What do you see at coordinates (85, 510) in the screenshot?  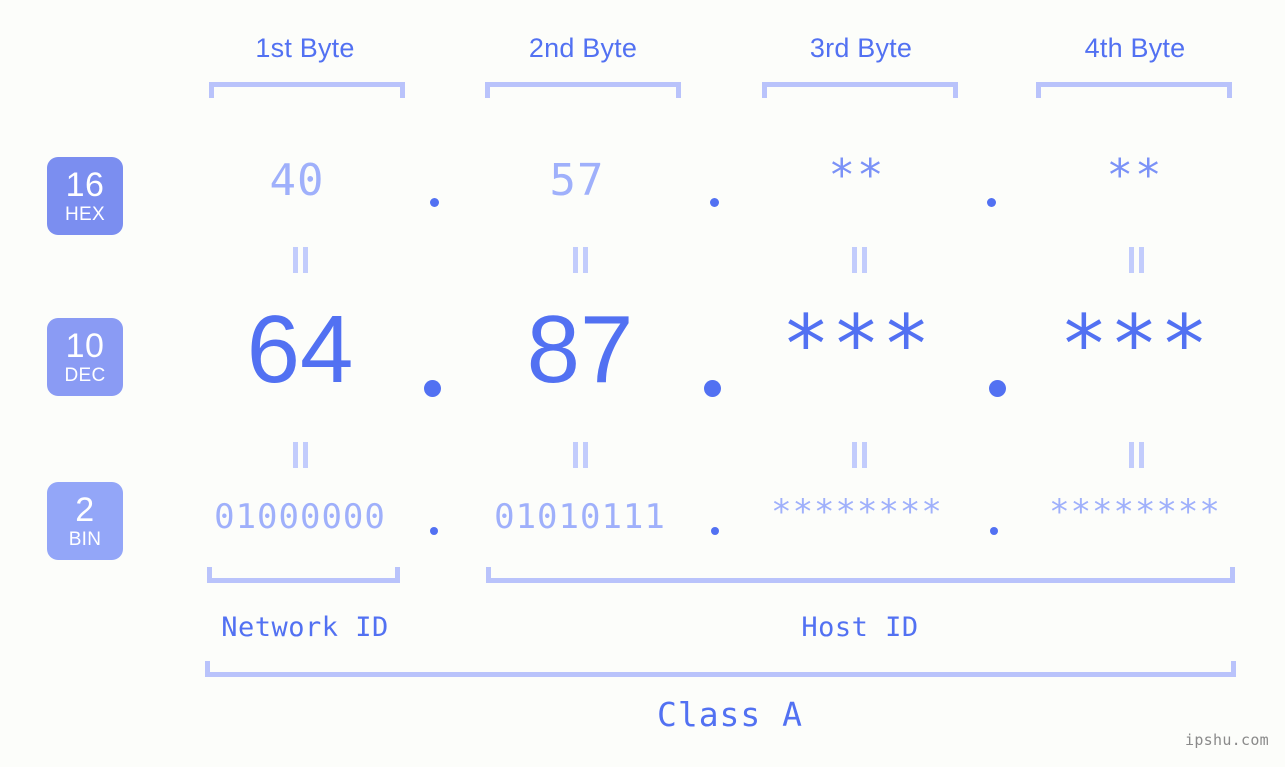 I see `base-badge-bin-number: 2` at bounding box center [85, 510].